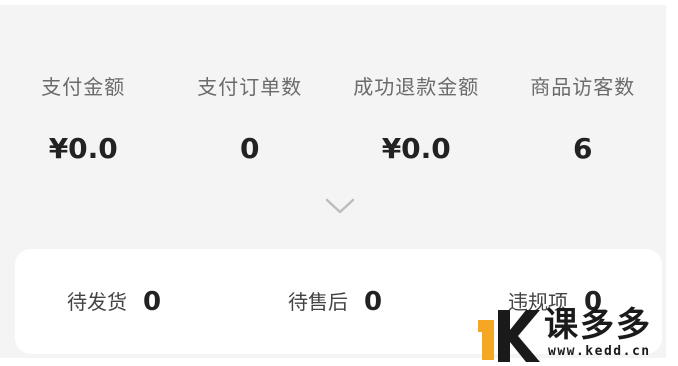 The image size is (678, 366). I want to click on stat-order-count: 支付订单数 0, so click(250, 122).